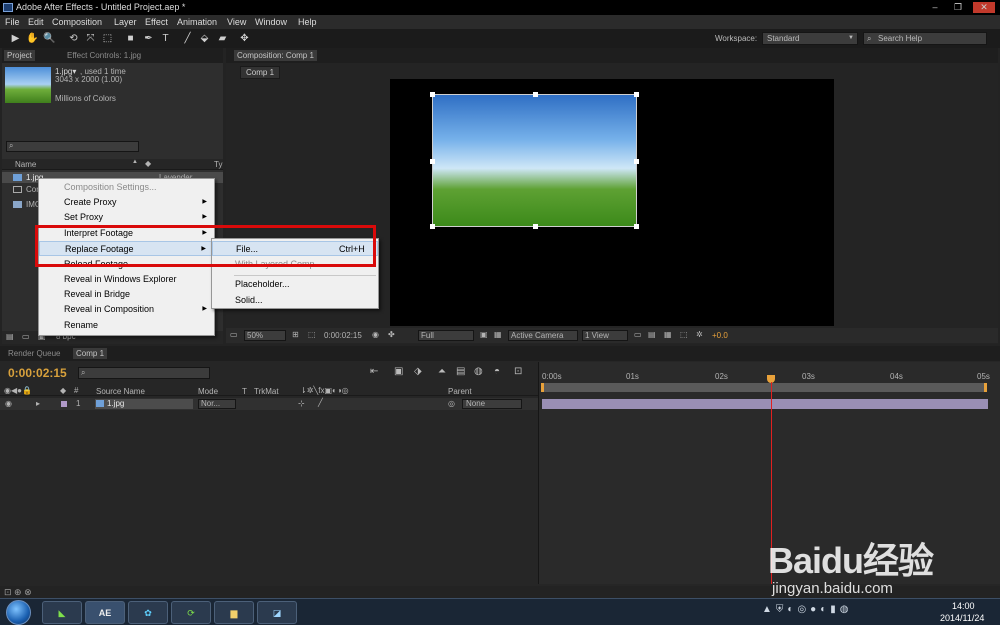 This screenshot has width=1000, height=625. Describe the element at coordinates (277, 612) in the screenshot. I see `taskbar-app-icon: ◪` at that location.